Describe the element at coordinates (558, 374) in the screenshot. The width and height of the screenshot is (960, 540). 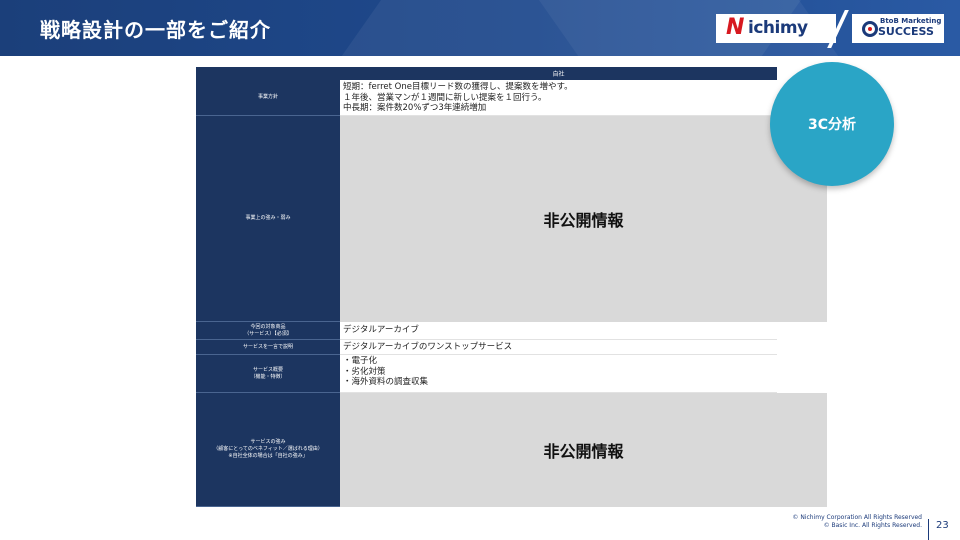
I see `row-value-service-overview: ・電子化 ・劣化対策 ・海外資料の調査収集` at that location.